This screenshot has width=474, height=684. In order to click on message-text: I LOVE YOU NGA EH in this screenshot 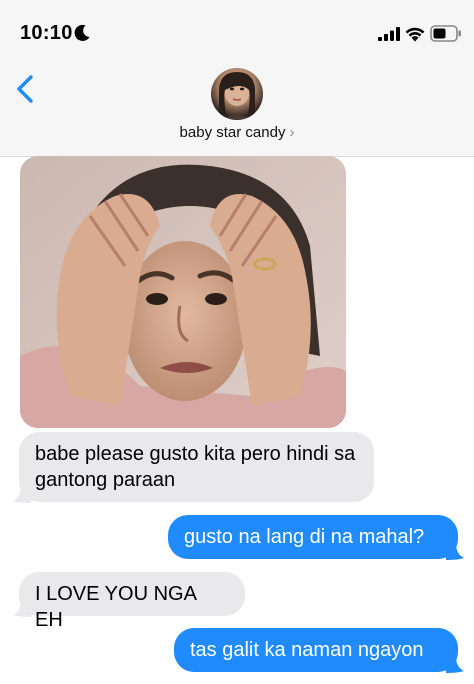, I will do `click(115, 607)`.